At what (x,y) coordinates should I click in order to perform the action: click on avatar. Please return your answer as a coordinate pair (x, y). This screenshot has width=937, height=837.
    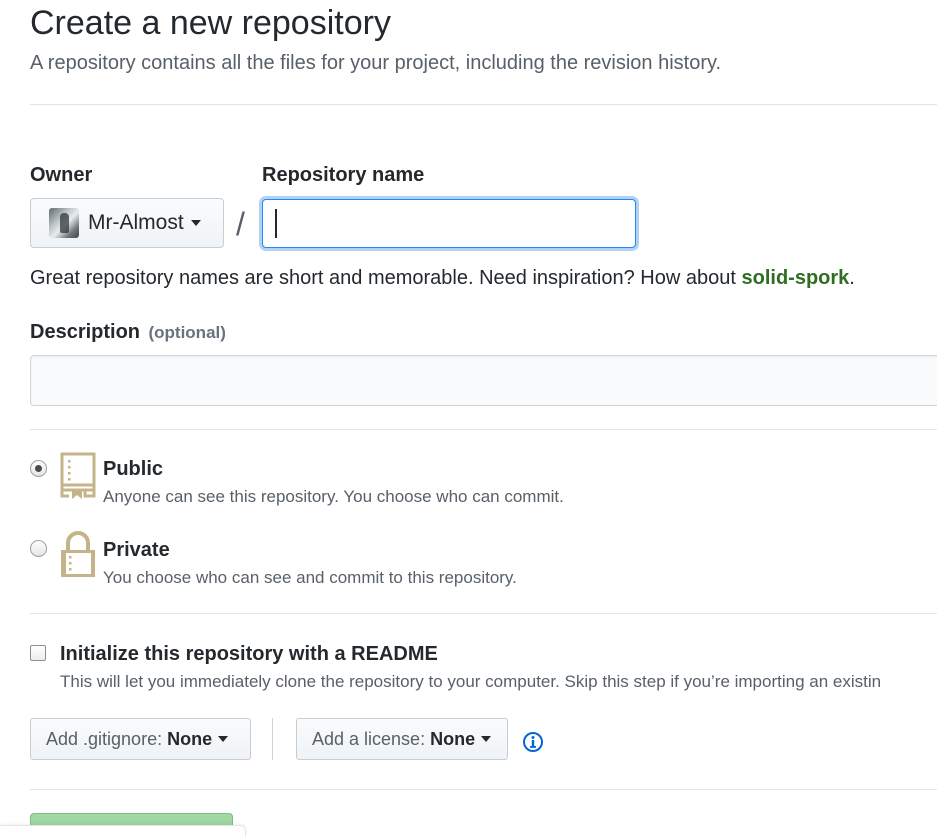
    Looking at the image, I should click on (64, 223).